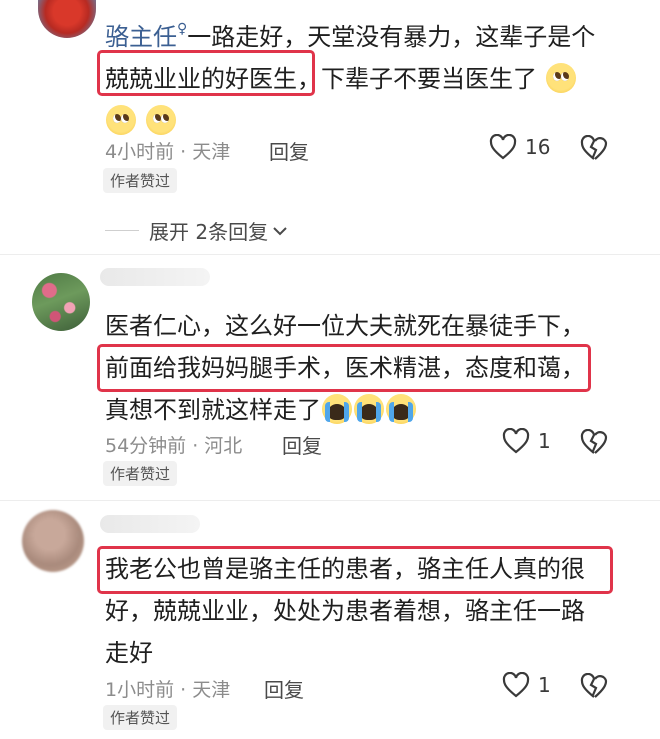 This screenshot has width=660, height=739. What do you see at coordinates (519, 147) in the screenshot?
I see `like-button: 16` at bounding box center [519, 147].